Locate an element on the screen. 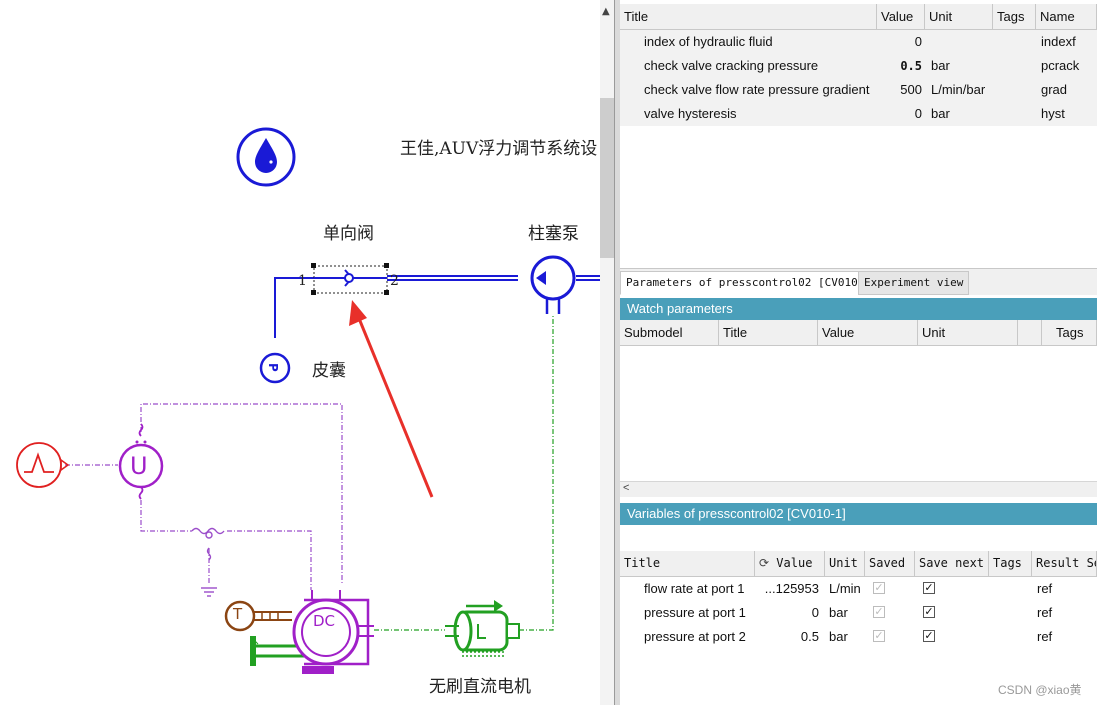 This screenshot has height=705, width=1097. param-name: hyst is located at coordinates (1053, 113).